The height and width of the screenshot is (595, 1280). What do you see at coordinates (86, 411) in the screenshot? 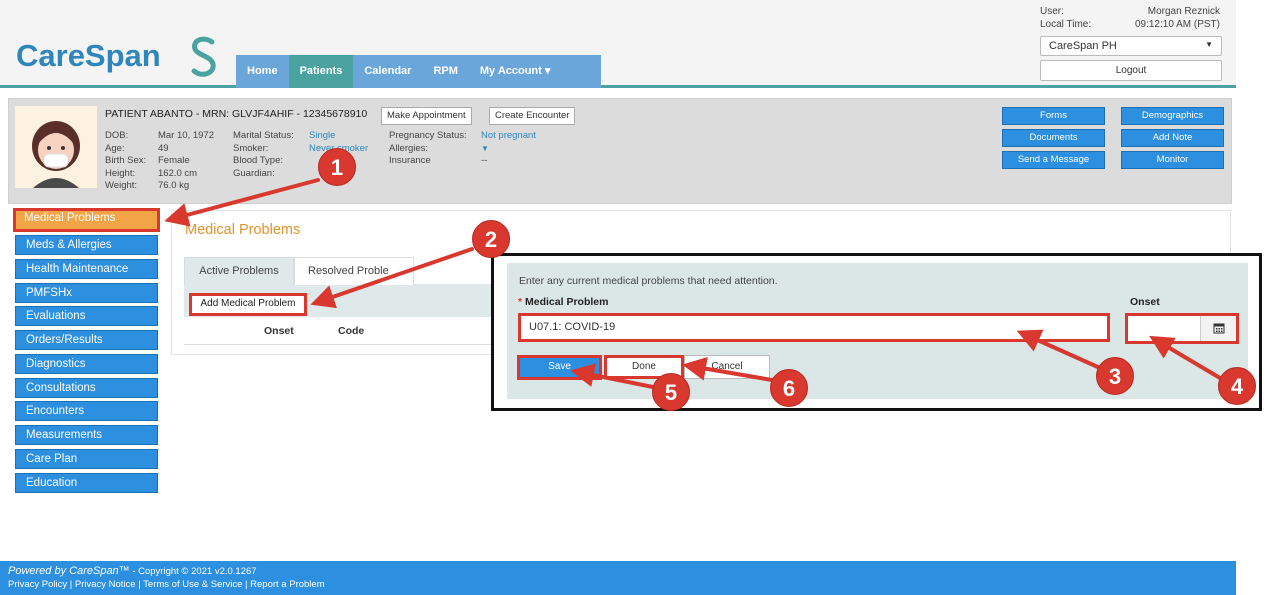
I see `sidebar-item-encounters: Encounters` at bounding box center [86, 411].